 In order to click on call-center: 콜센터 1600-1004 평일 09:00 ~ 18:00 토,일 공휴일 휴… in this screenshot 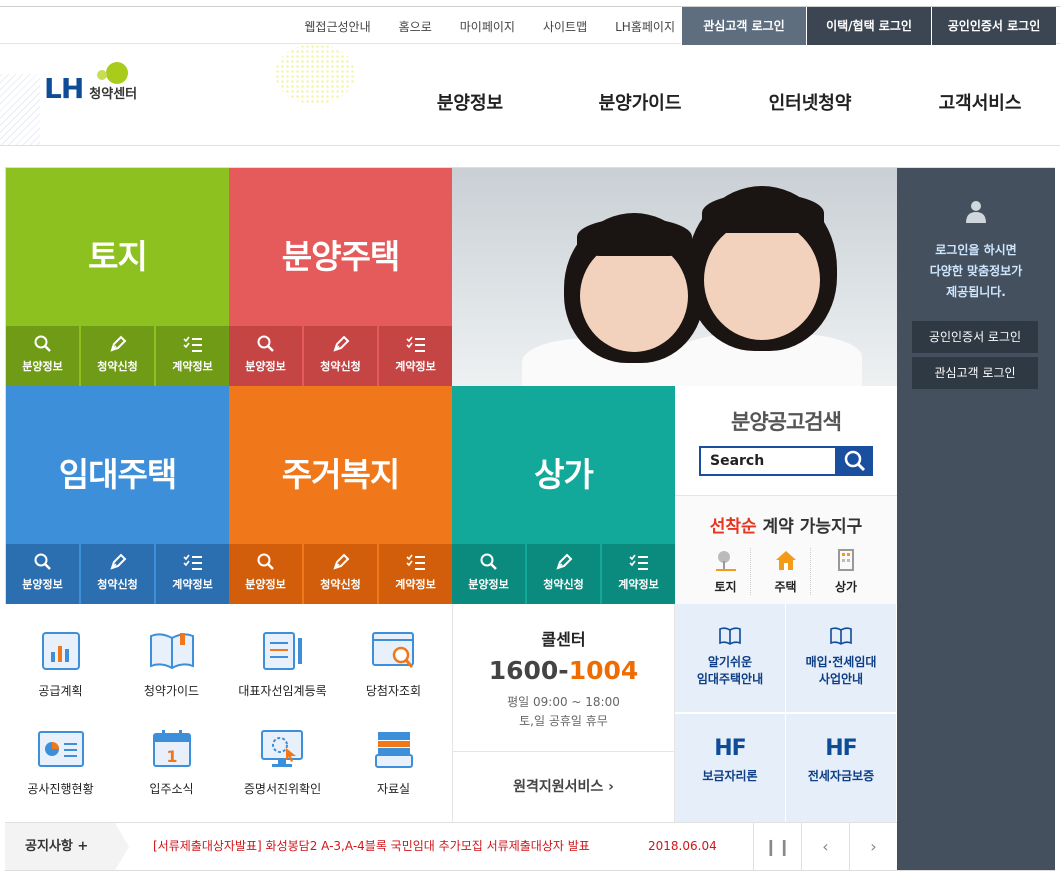, I will do `click(563, 678)`.